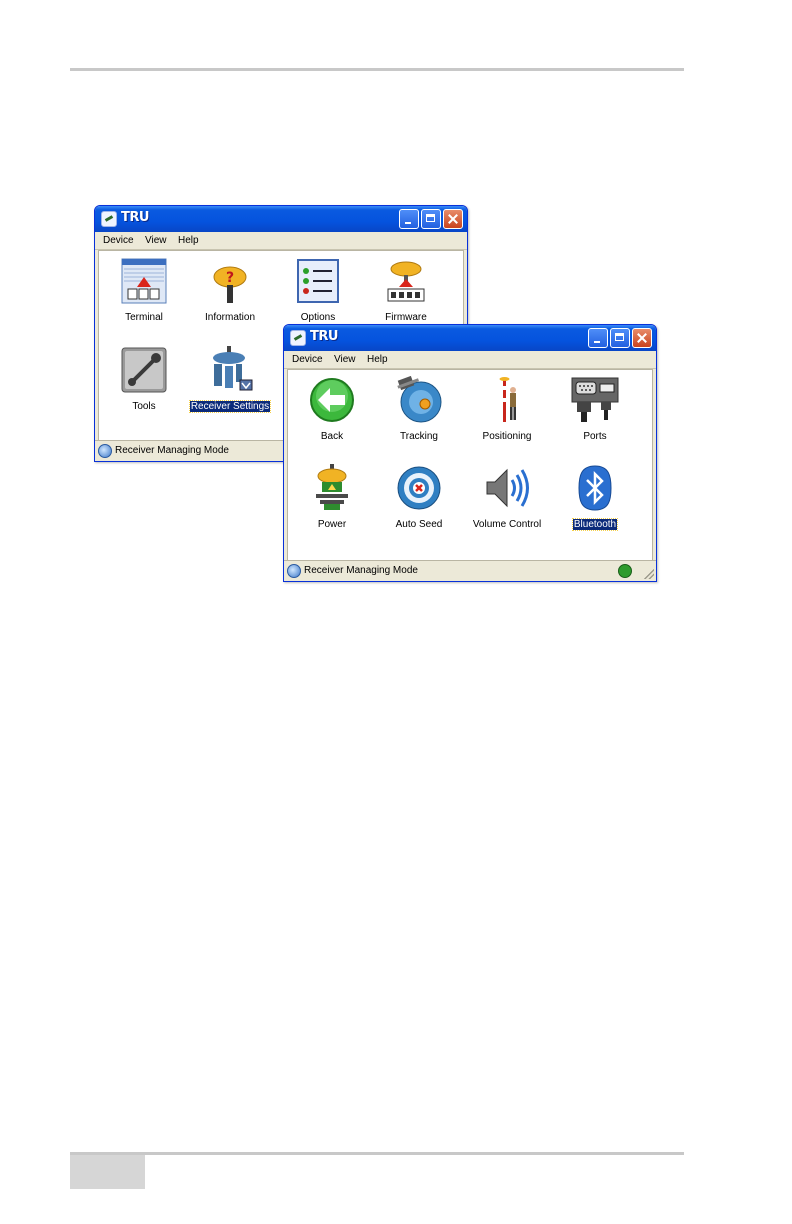  I want to click on item-positioning: Positioning, so click(507, 409).